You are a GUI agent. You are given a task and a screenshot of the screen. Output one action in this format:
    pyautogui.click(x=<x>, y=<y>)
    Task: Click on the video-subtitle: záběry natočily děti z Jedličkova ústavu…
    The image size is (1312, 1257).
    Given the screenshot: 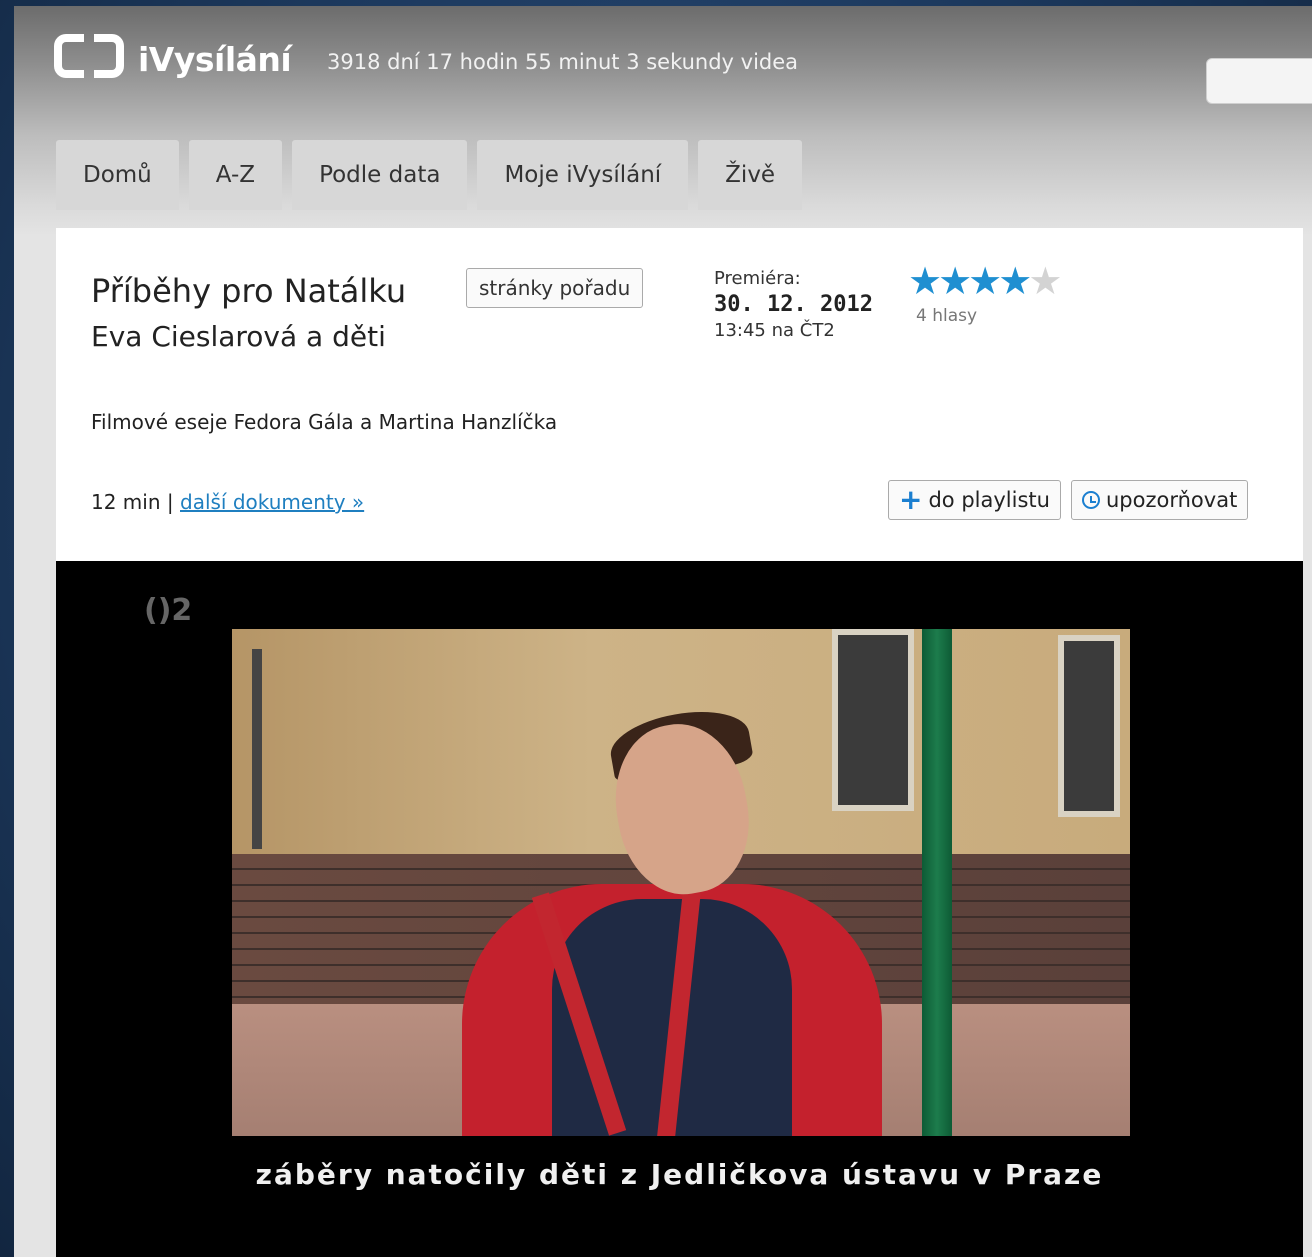 What is the action you would take?
    pyautogui.click(x=679, y=1174)
    